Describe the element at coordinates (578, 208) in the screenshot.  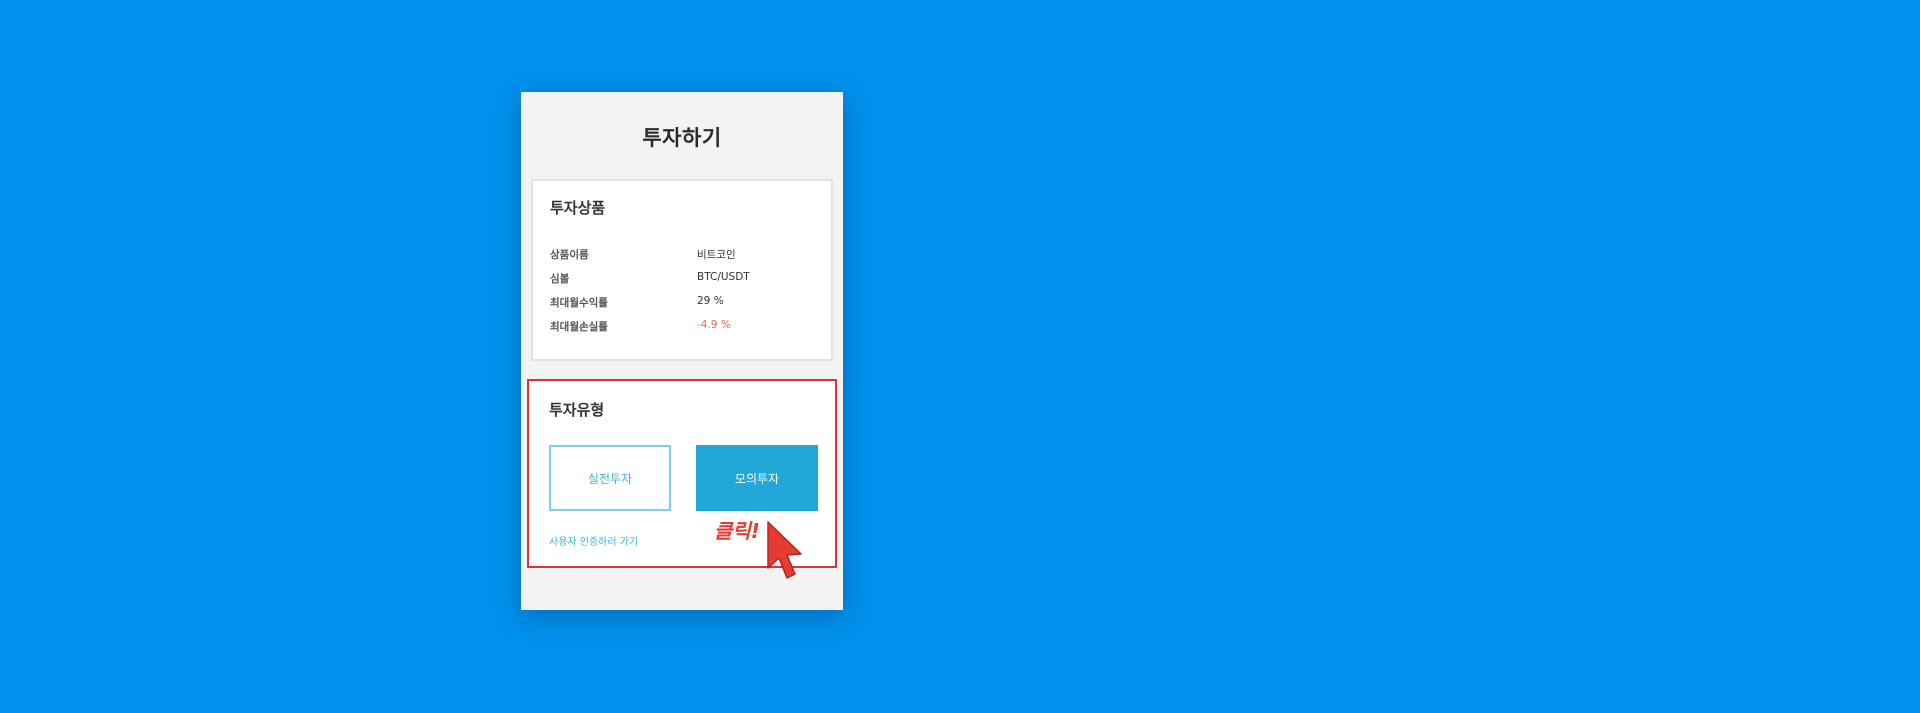
I see `product-section-title: 투자상품` at that location.